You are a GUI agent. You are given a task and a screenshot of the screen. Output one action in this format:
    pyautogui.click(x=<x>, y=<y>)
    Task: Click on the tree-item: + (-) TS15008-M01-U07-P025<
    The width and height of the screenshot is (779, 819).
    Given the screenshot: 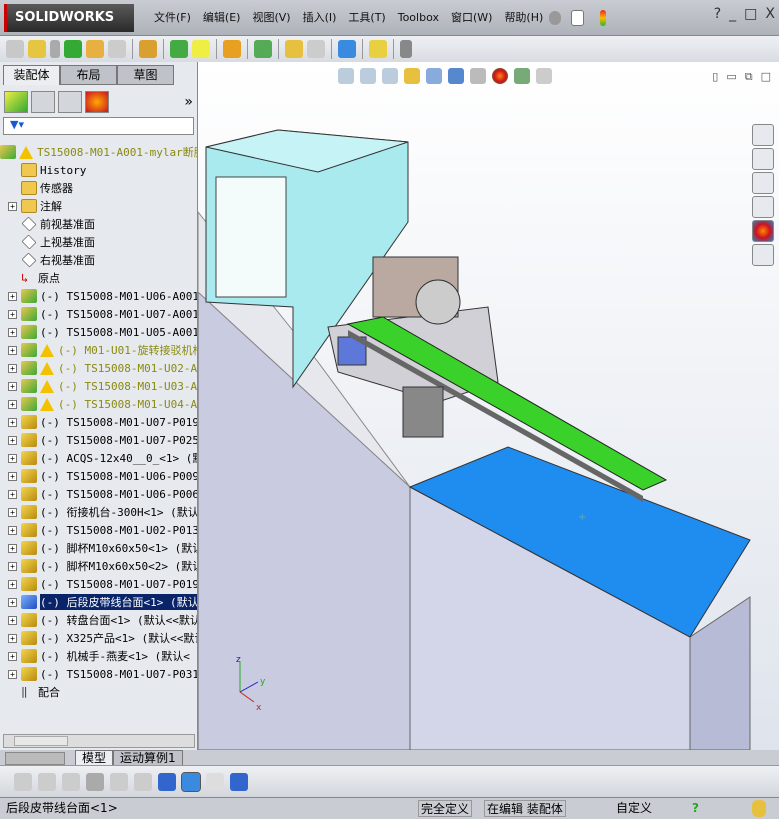 What is the action you would take?
    pyautogui.click(x=98, y=440)
    